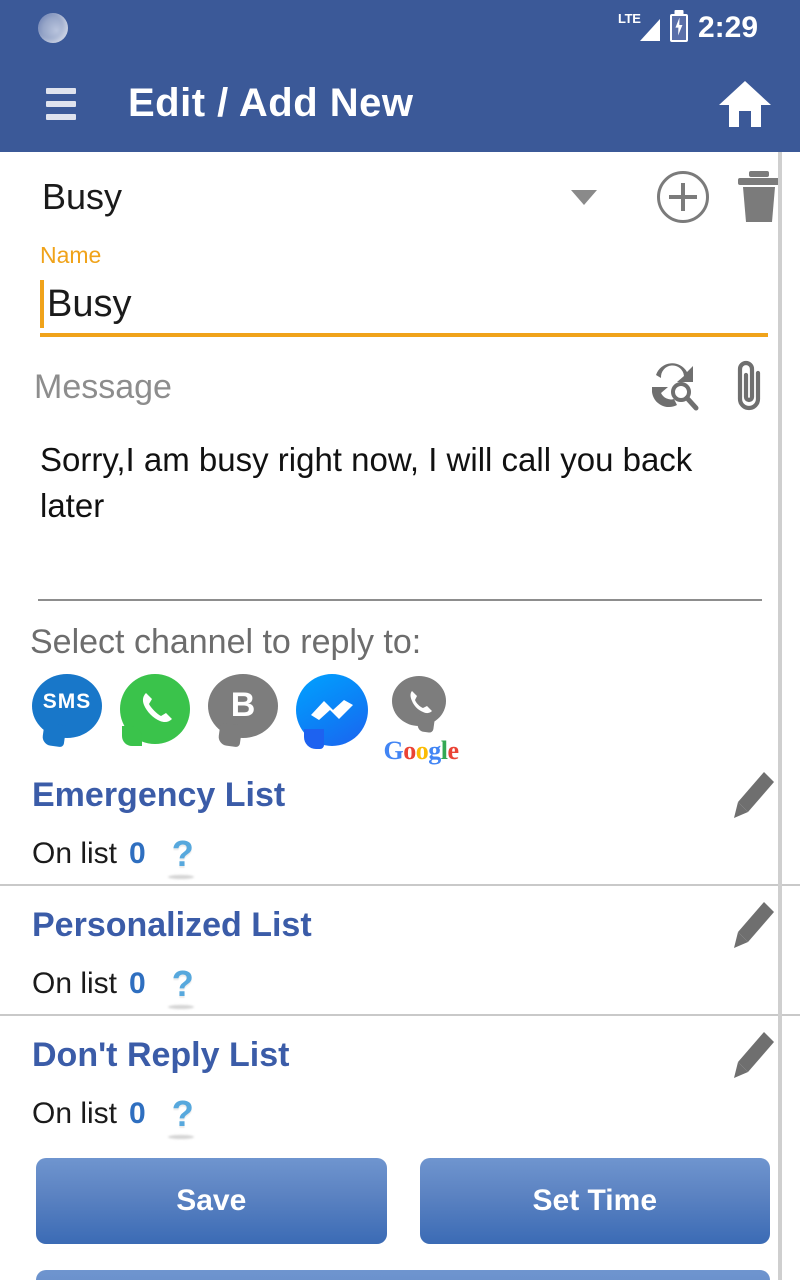 Image resolution: width=800 pixels, height=1280 pixels. Describe the element at coordinates (400, 951) in the screenshot. I see `list-section-personalized: Personalized List On list 0 ?` at that location.